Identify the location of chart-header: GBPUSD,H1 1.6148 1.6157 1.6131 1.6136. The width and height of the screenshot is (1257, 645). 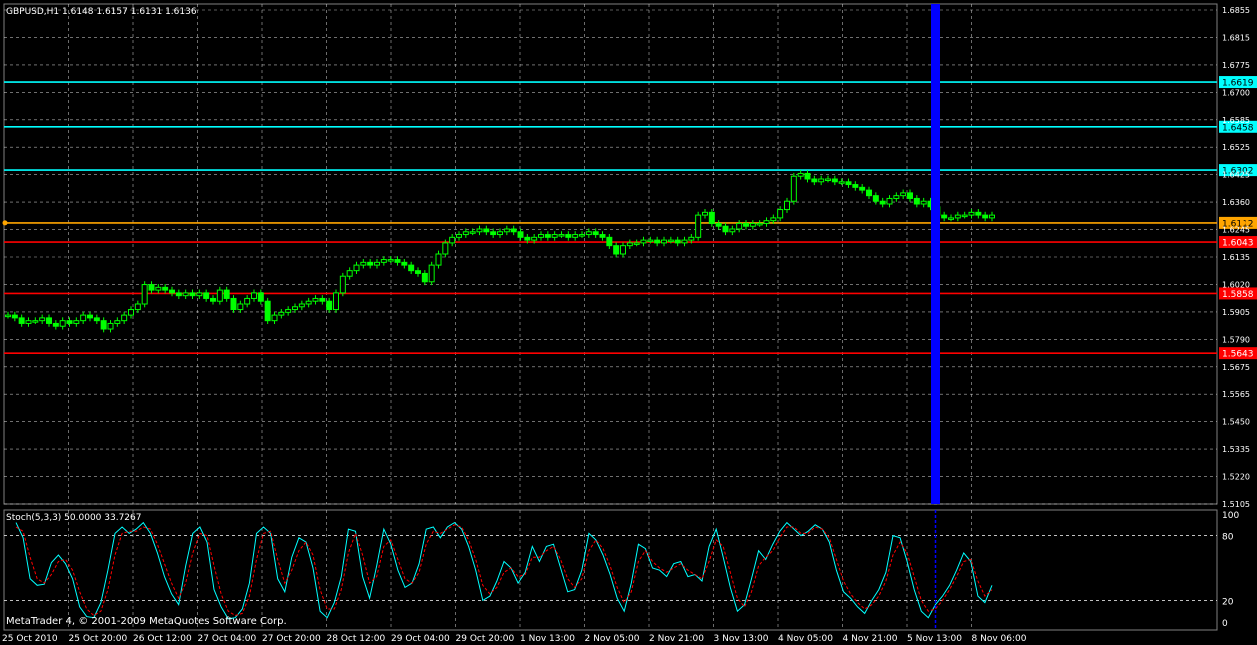
(101, 12).